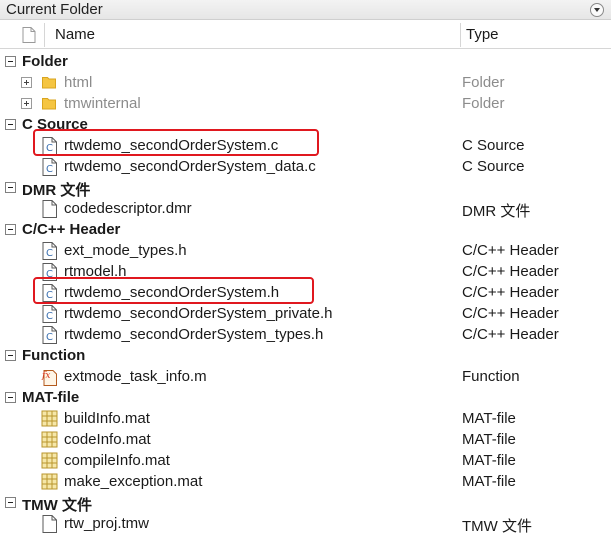 Image resolution: width=611 pixels, height=542 pixels. I want to click on column-header: Name Type, so click(305, 35).